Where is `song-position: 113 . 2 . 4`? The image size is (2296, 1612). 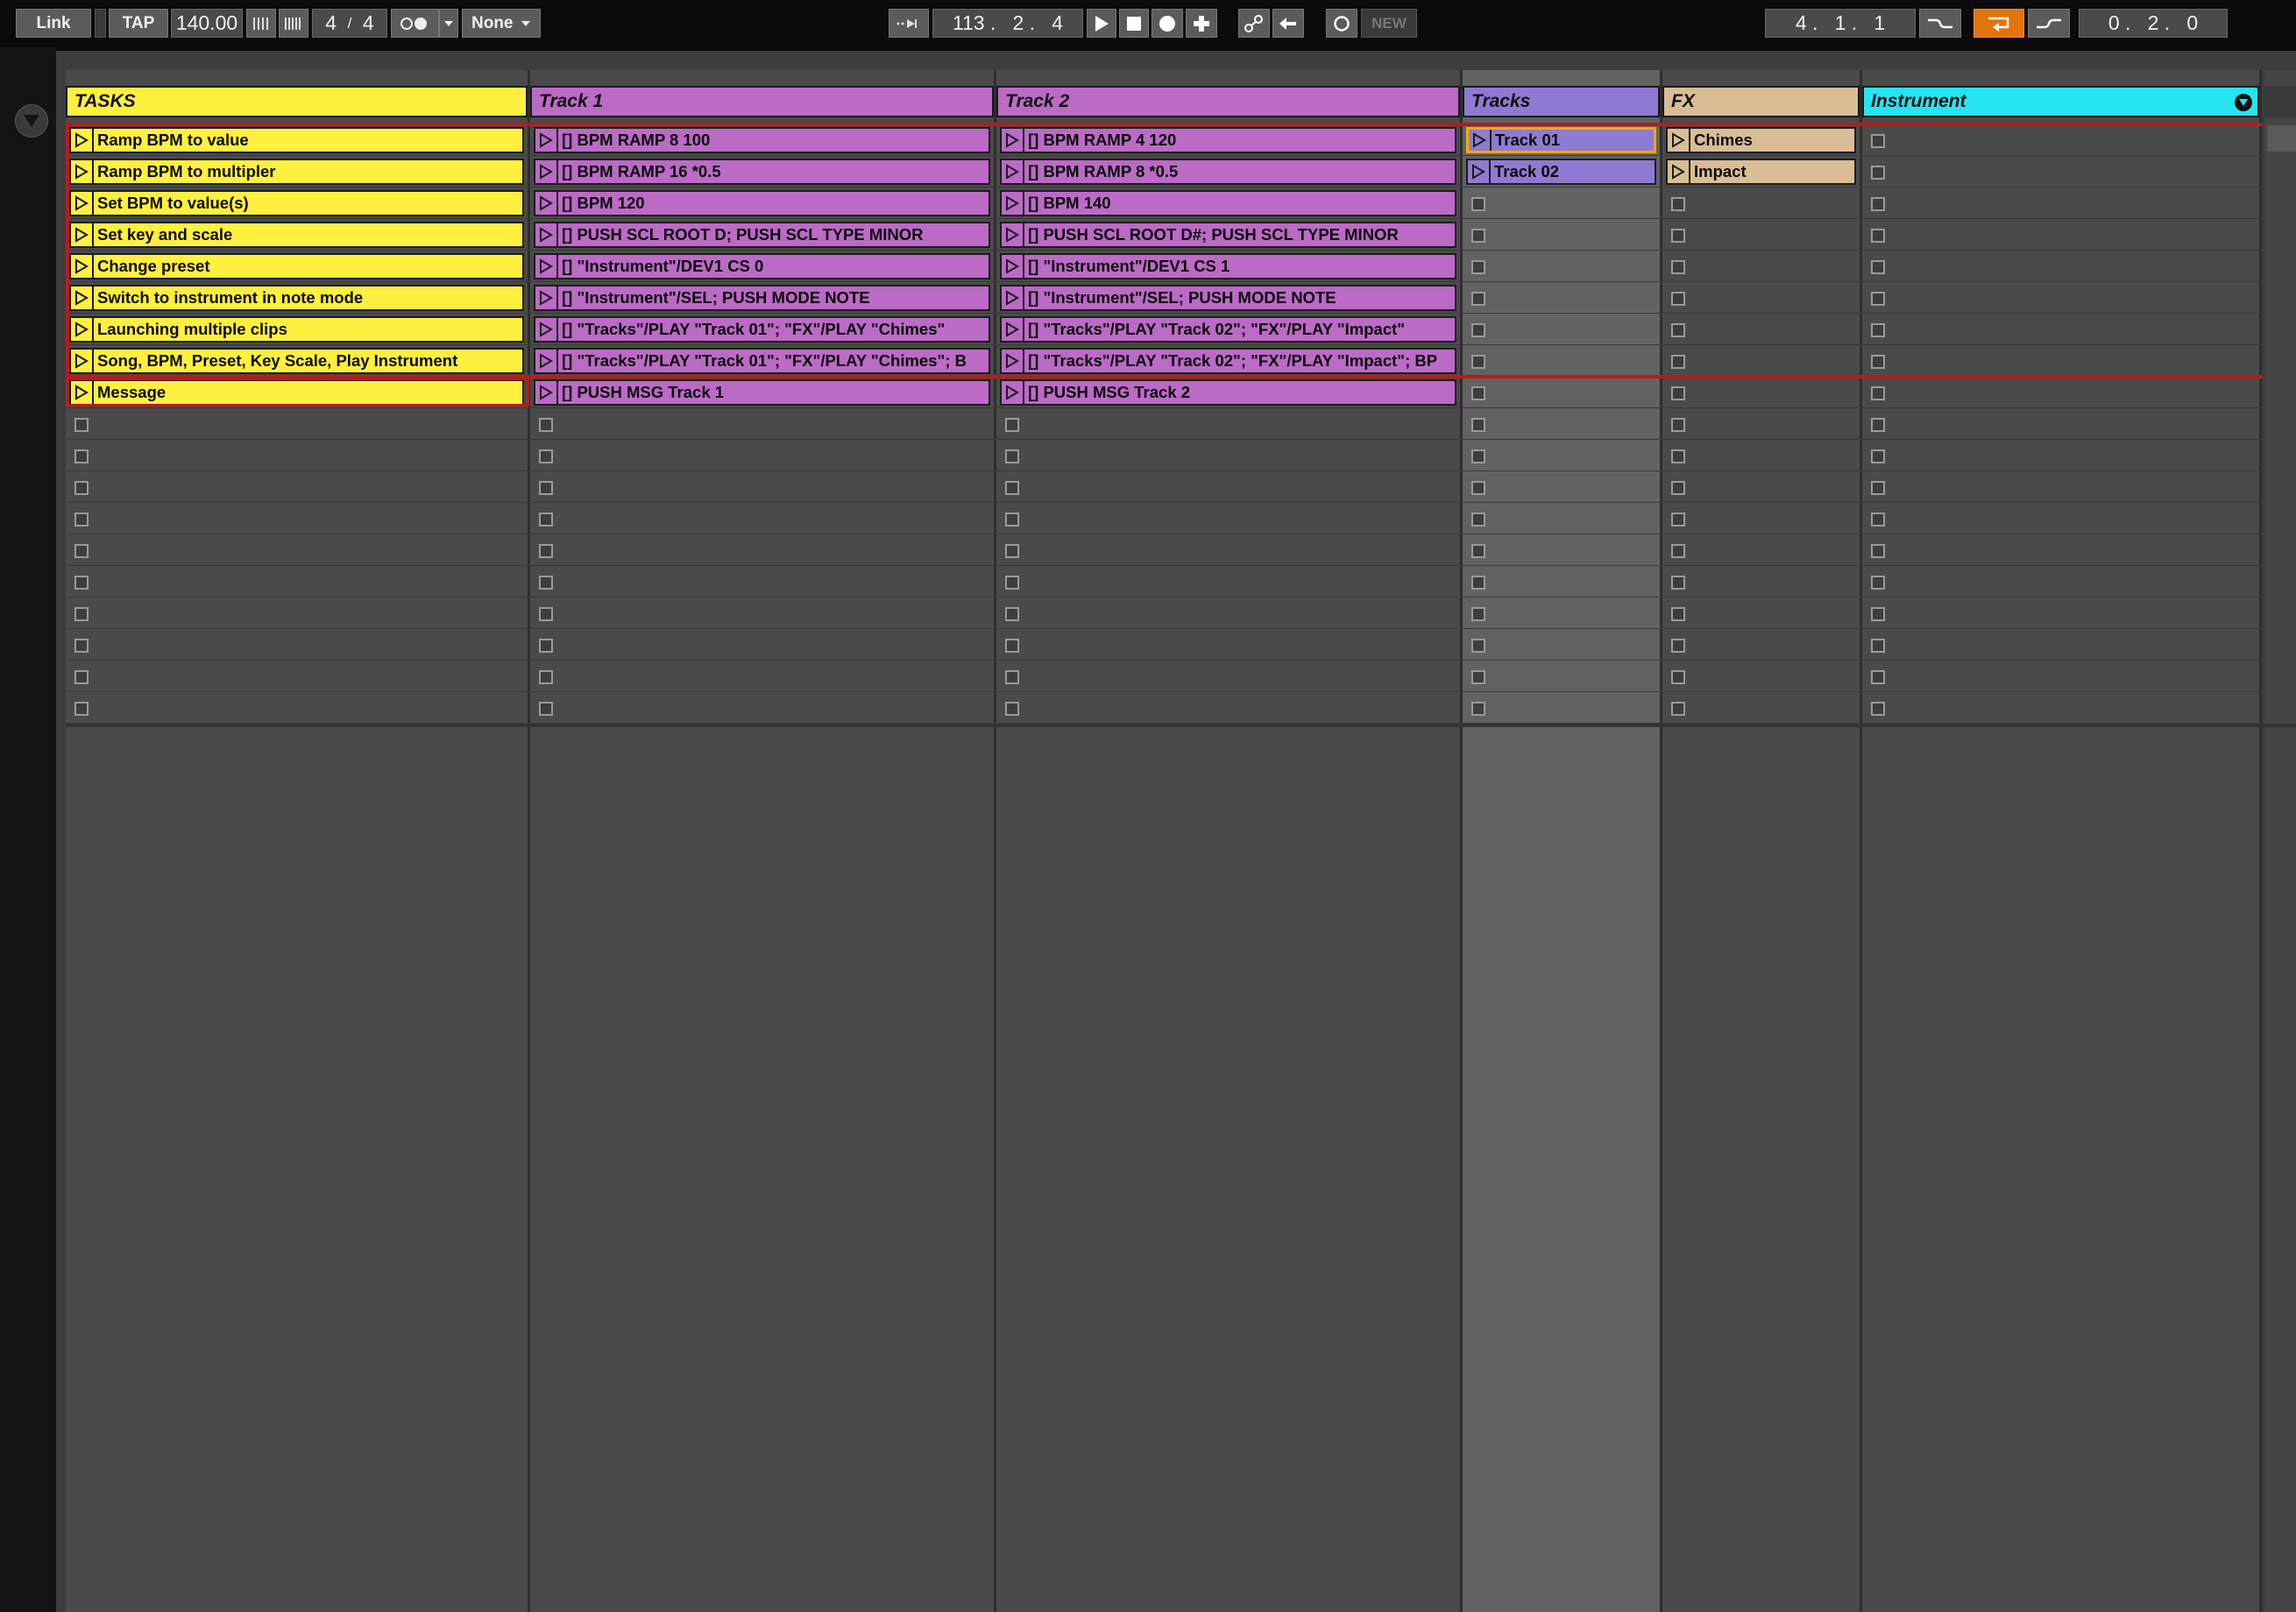
song-position: 113 . 2 . 4 is located at coordinates (1008, 23).